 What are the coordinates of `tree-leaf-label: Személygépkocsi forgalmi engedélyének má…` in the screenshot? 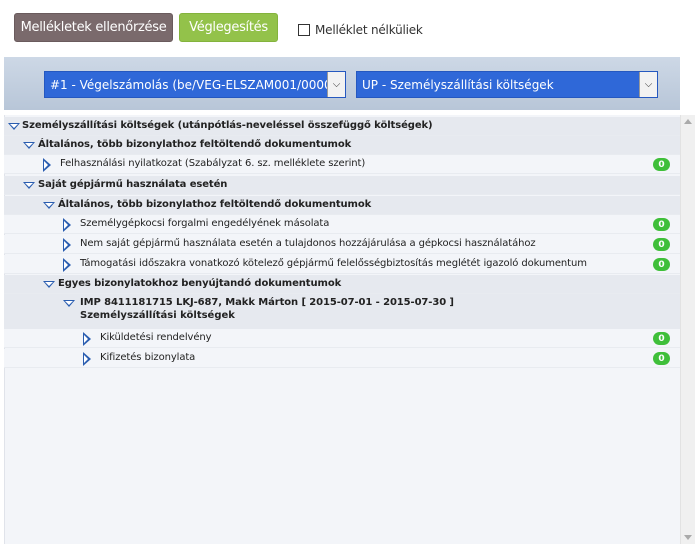 It's located at (205, 223).